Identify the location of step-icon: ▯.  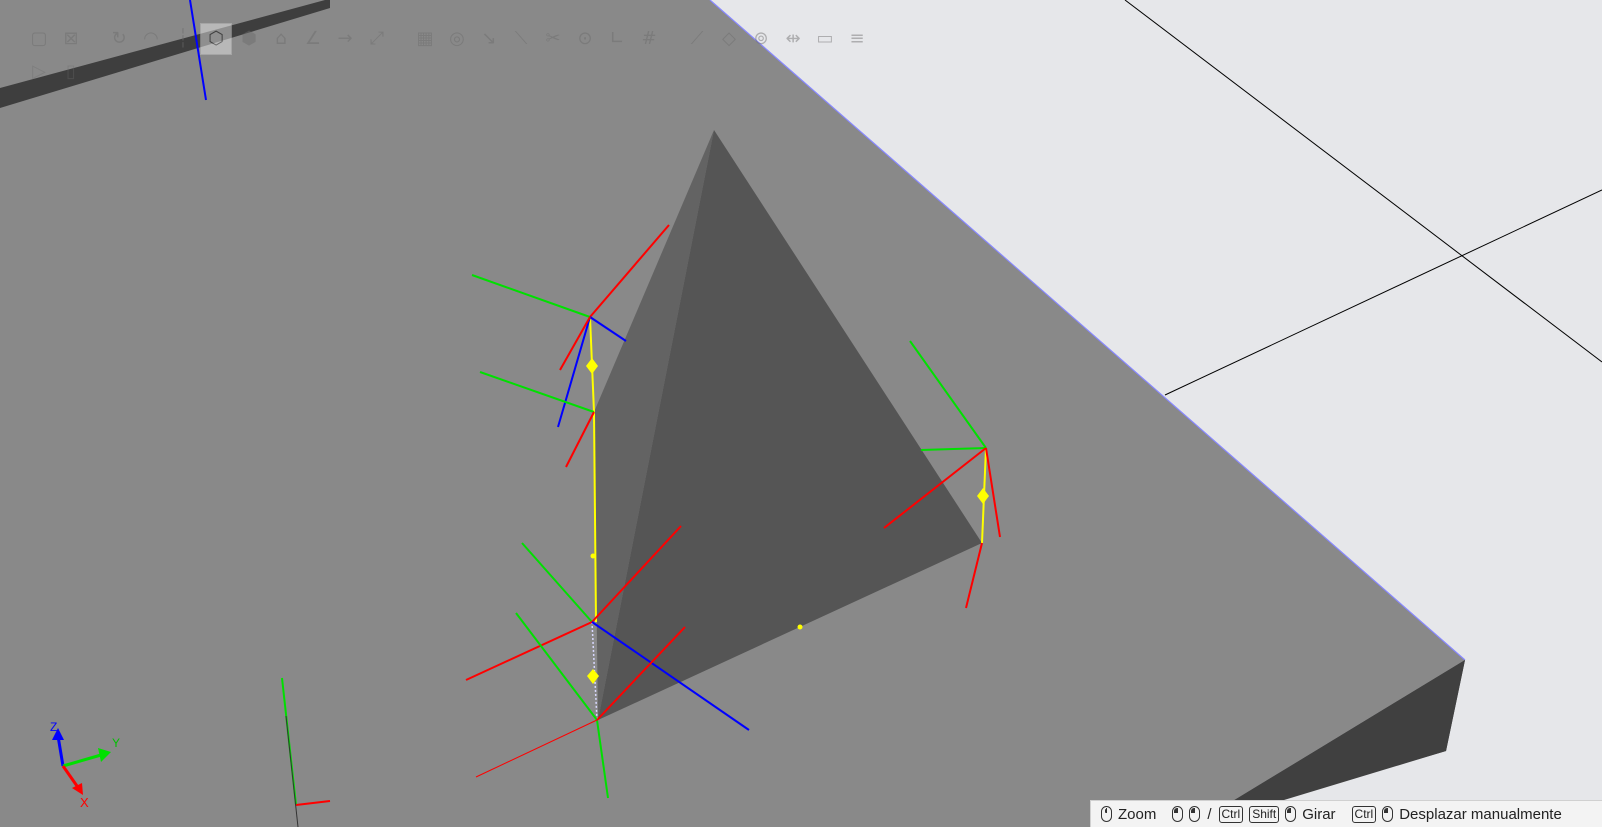
(71, 72).